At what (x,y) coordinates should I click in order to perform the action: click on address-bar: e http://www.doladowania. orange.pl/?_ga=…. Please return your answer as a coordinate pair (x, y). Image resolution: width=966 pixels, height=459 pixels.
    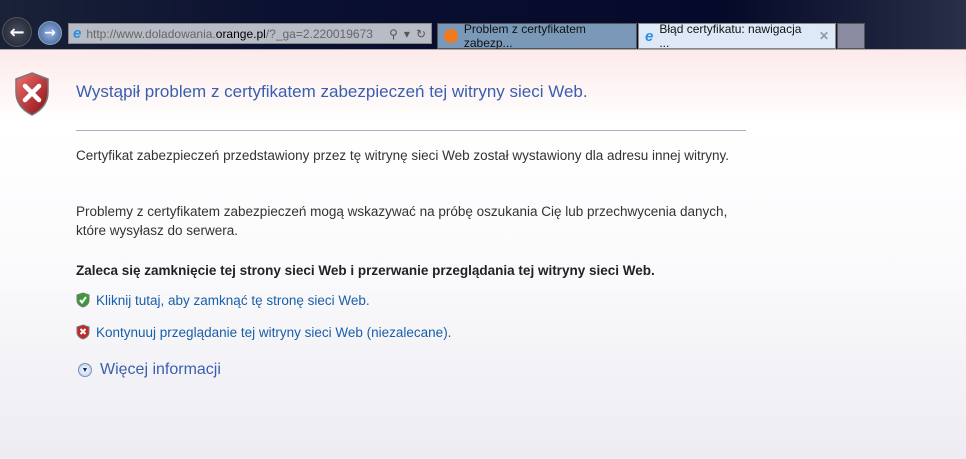
    Looking at the image, I should click on (250, 33).